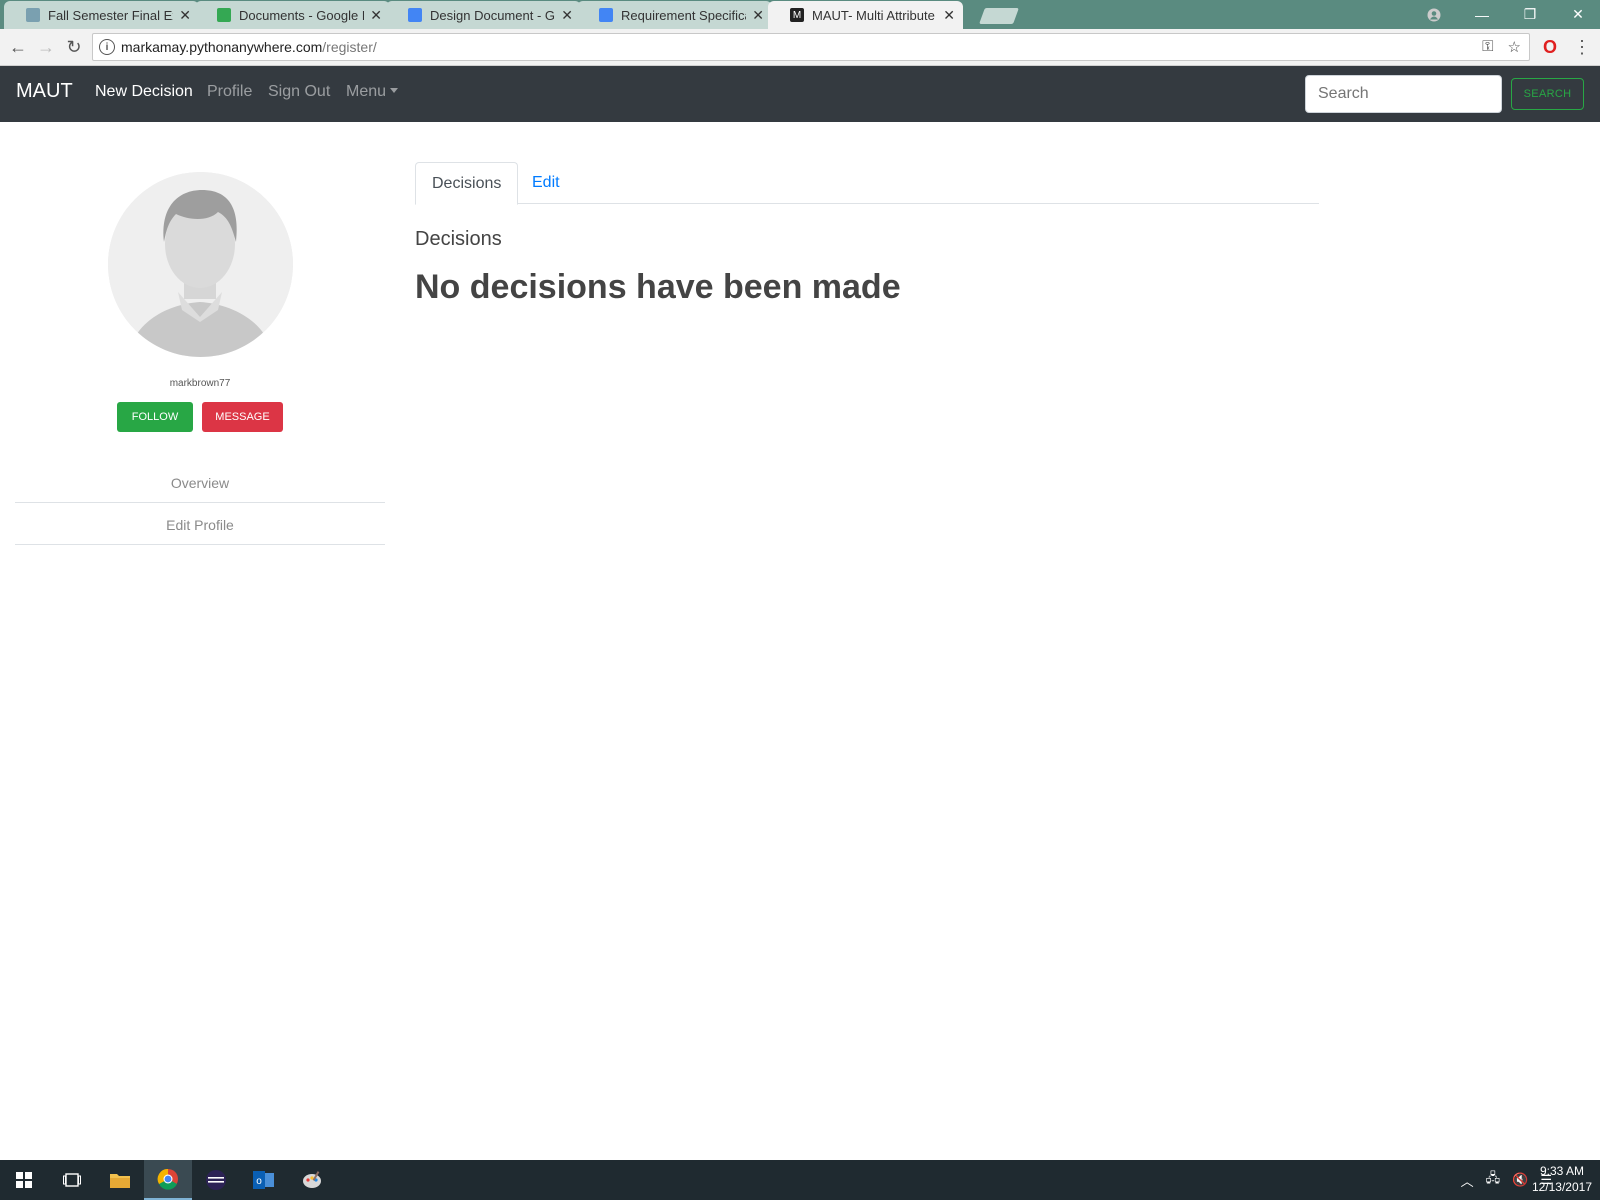  I want to click on section-title: Decisions, so click(458, 239).